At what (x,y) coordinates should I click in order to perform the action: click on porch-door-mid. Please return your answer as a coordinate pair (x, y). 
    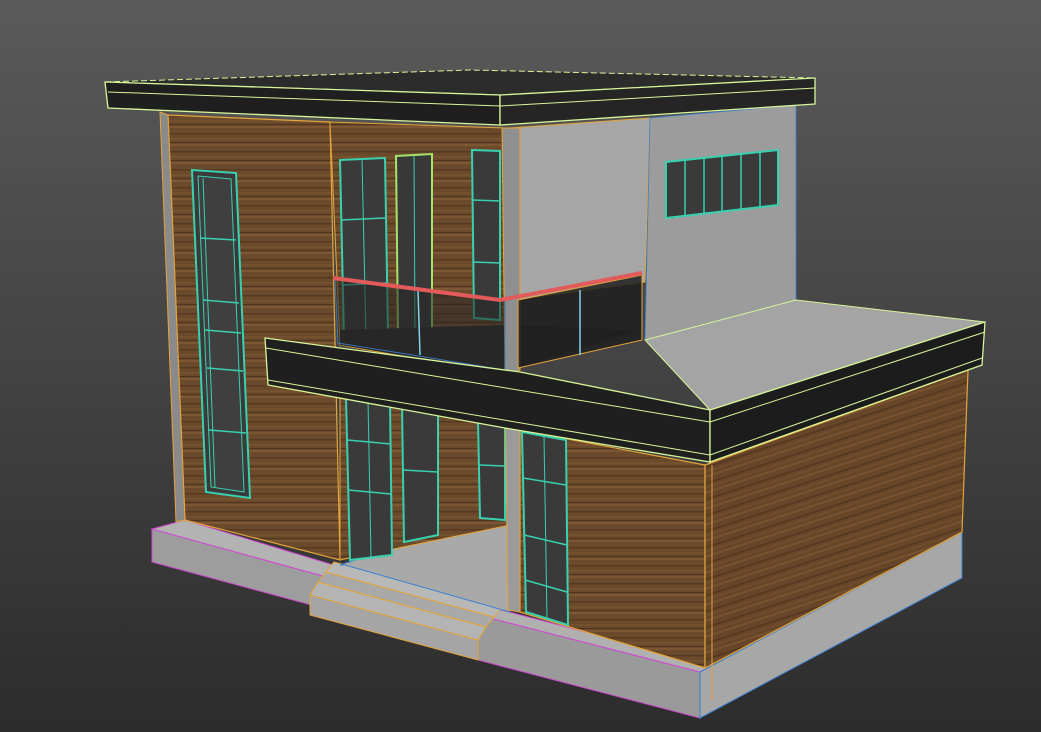
    Looking at the image, I should click on (419, 473).